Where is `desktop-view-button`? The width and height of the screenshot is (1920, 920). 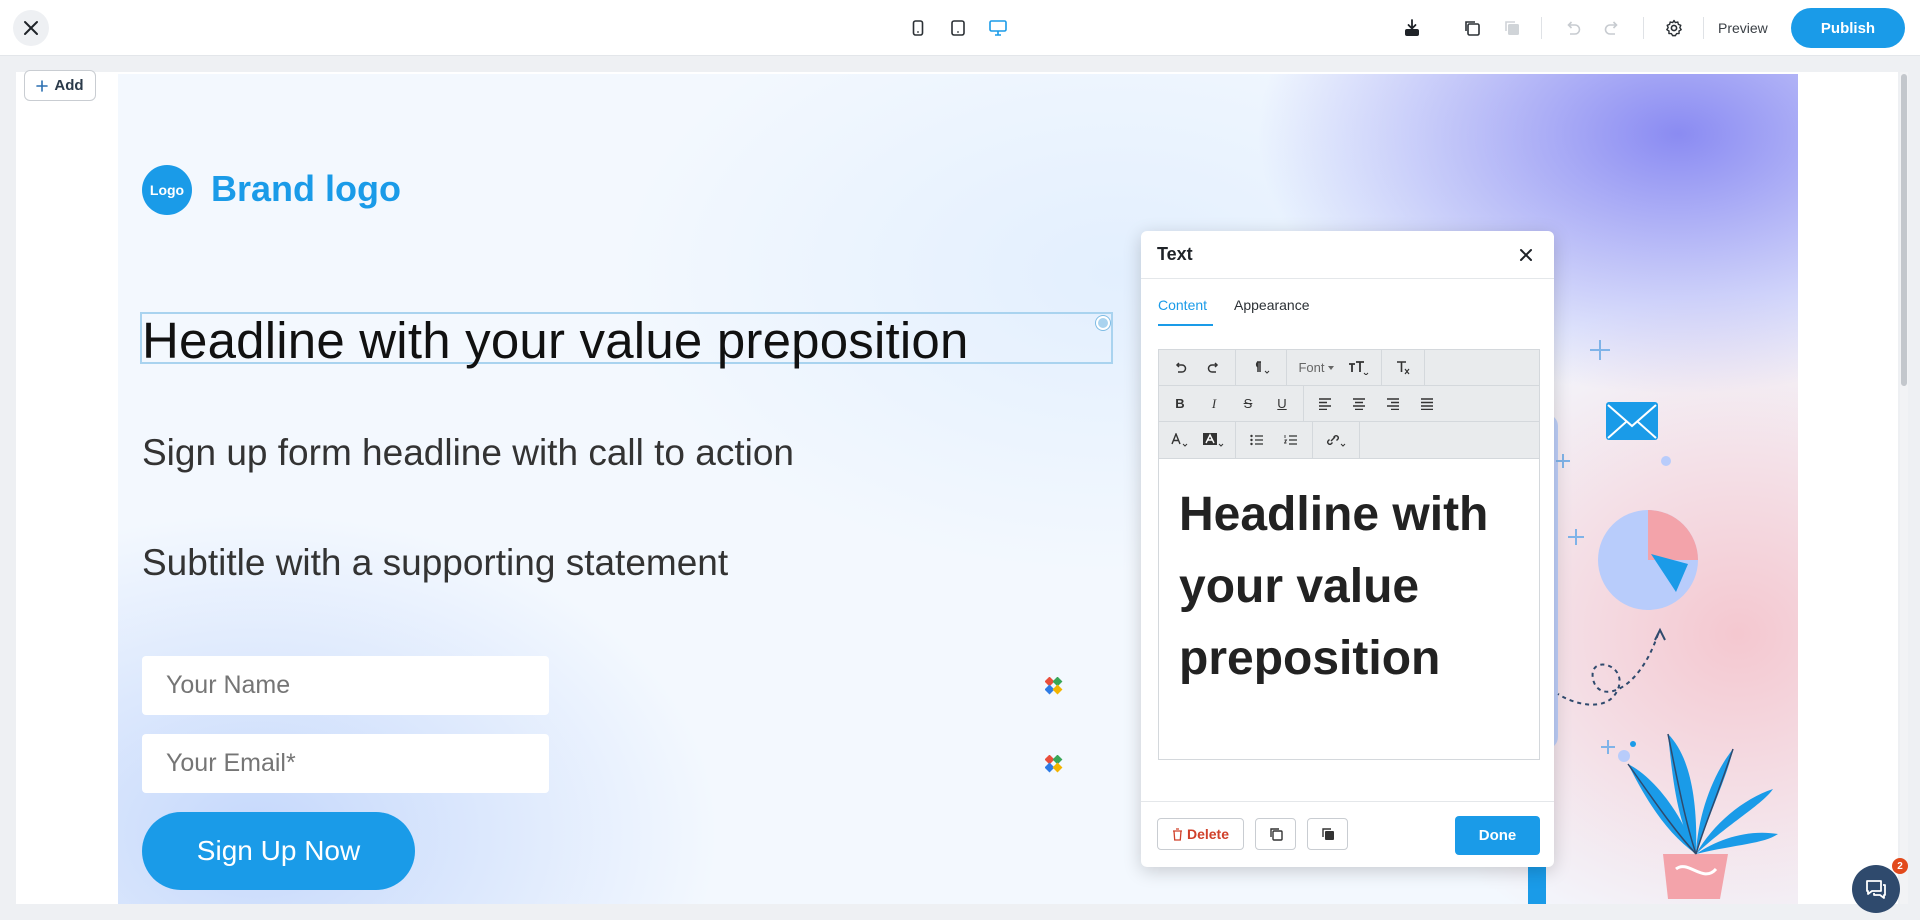
desktop-view-button is located at coordinates (998, 28).